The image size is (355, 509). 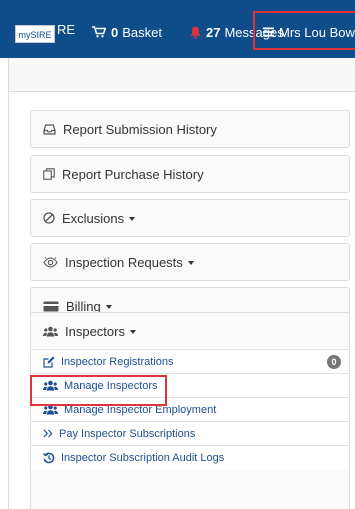 I want to click on inbox-icon, so click(x=49, y=129).